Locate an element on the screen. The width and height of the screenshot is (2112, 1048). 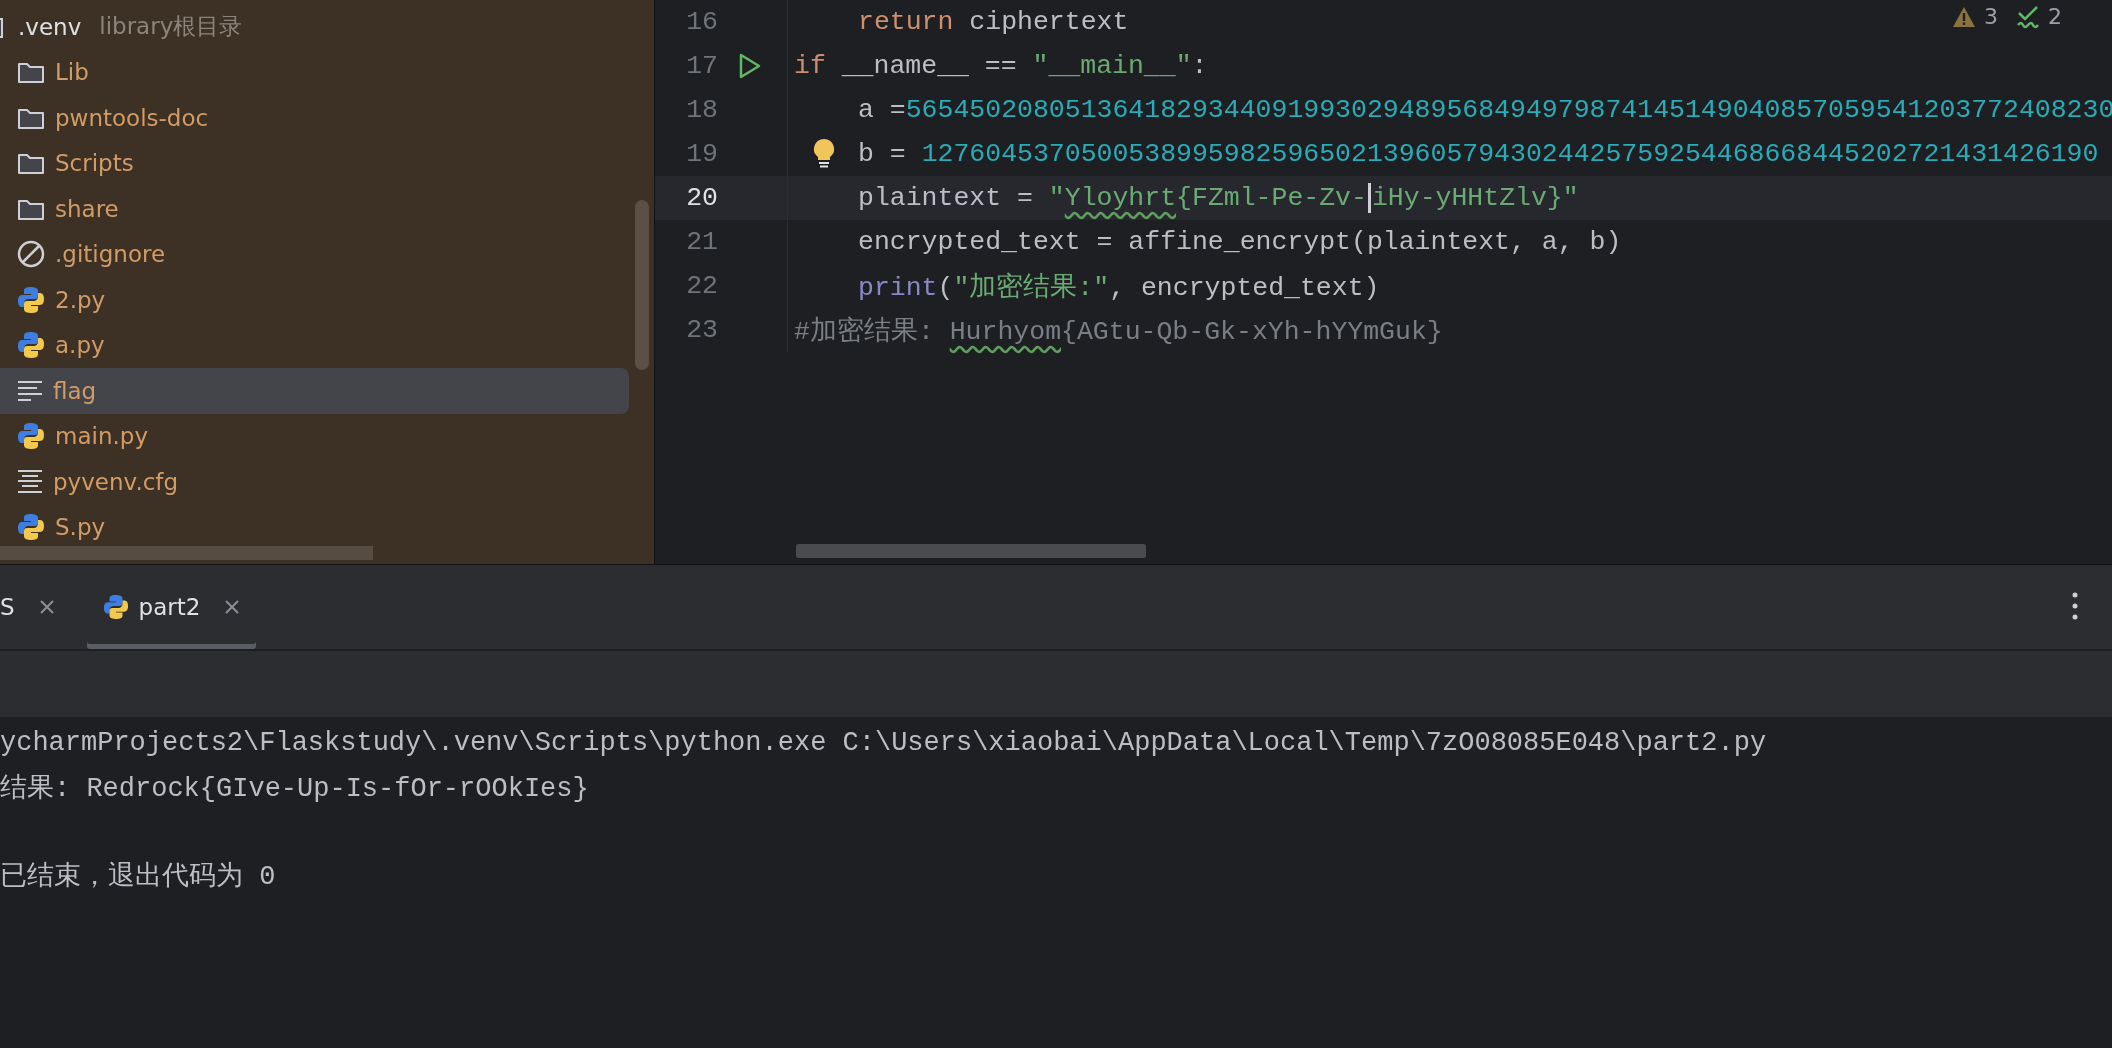
tree-item: a.py is located at coordinates (80, 345).